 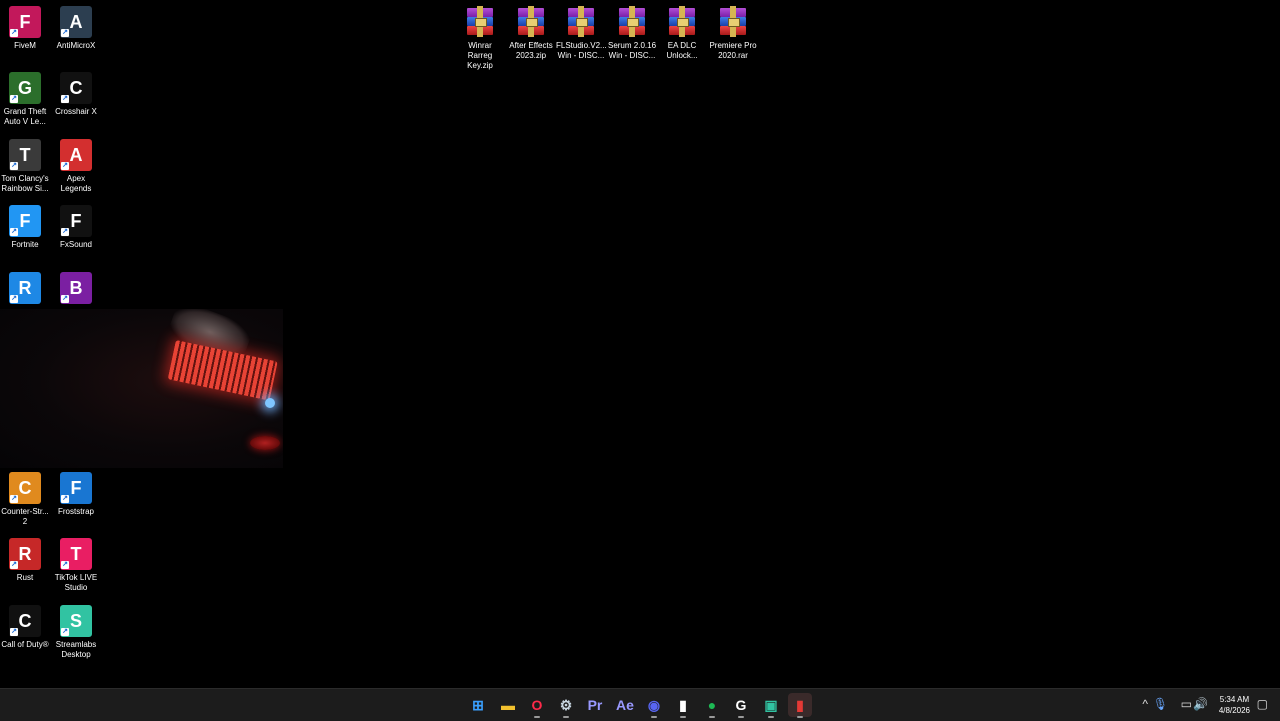 I want to click on desktop-icon-fivem: F ↗ FiveM, so click(x=25, y=28).